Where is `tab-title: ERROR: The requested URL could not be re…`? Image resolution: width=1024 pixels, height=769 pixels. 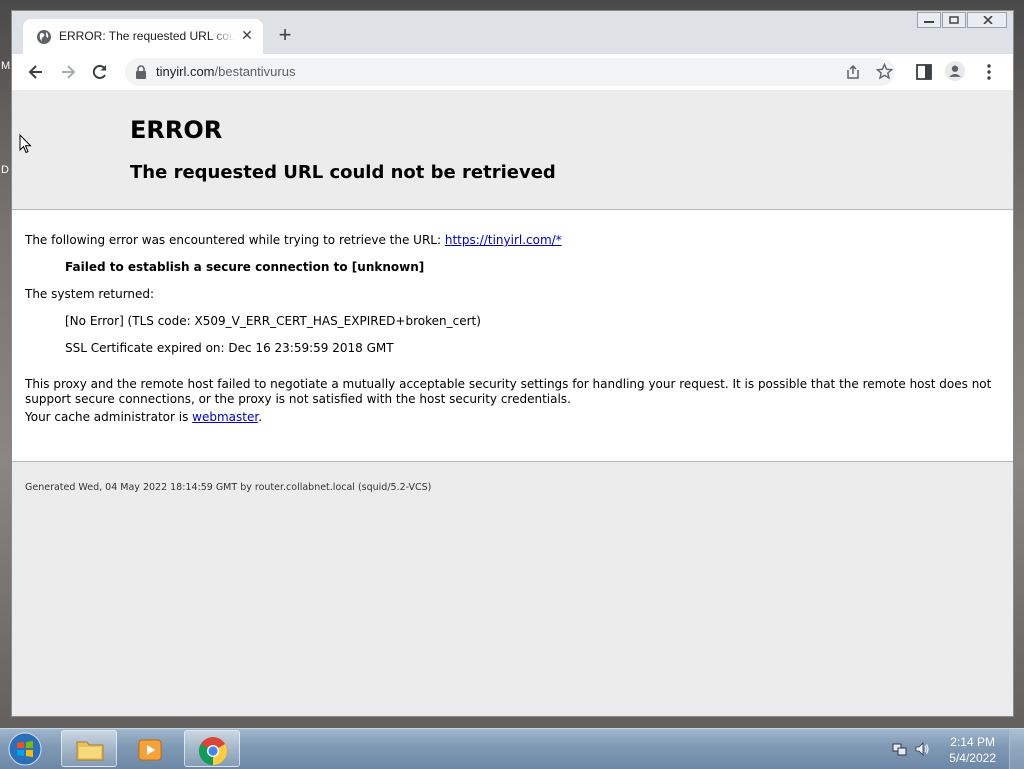
tab-title: ERROR: The requested URL could not be re… is located at coordinates (147, 36).